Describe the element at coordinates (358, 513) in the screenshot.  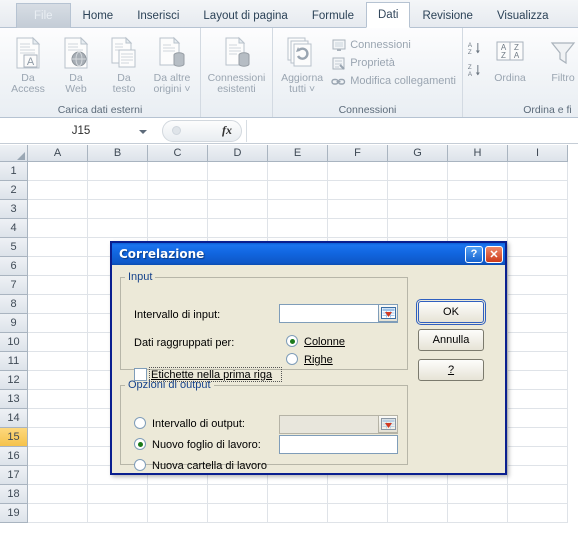
I see `cell-F19` at that location.